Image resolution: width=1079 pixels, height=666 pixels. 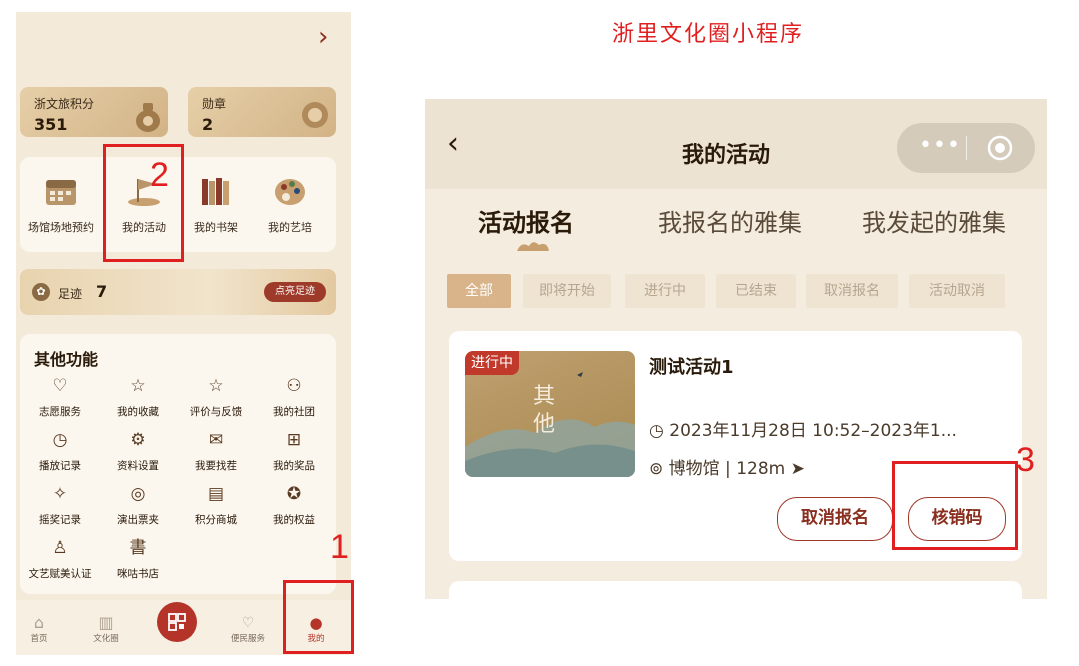 I want to click on other-item-label: 评价与反馈, so click(x=216, y=412).